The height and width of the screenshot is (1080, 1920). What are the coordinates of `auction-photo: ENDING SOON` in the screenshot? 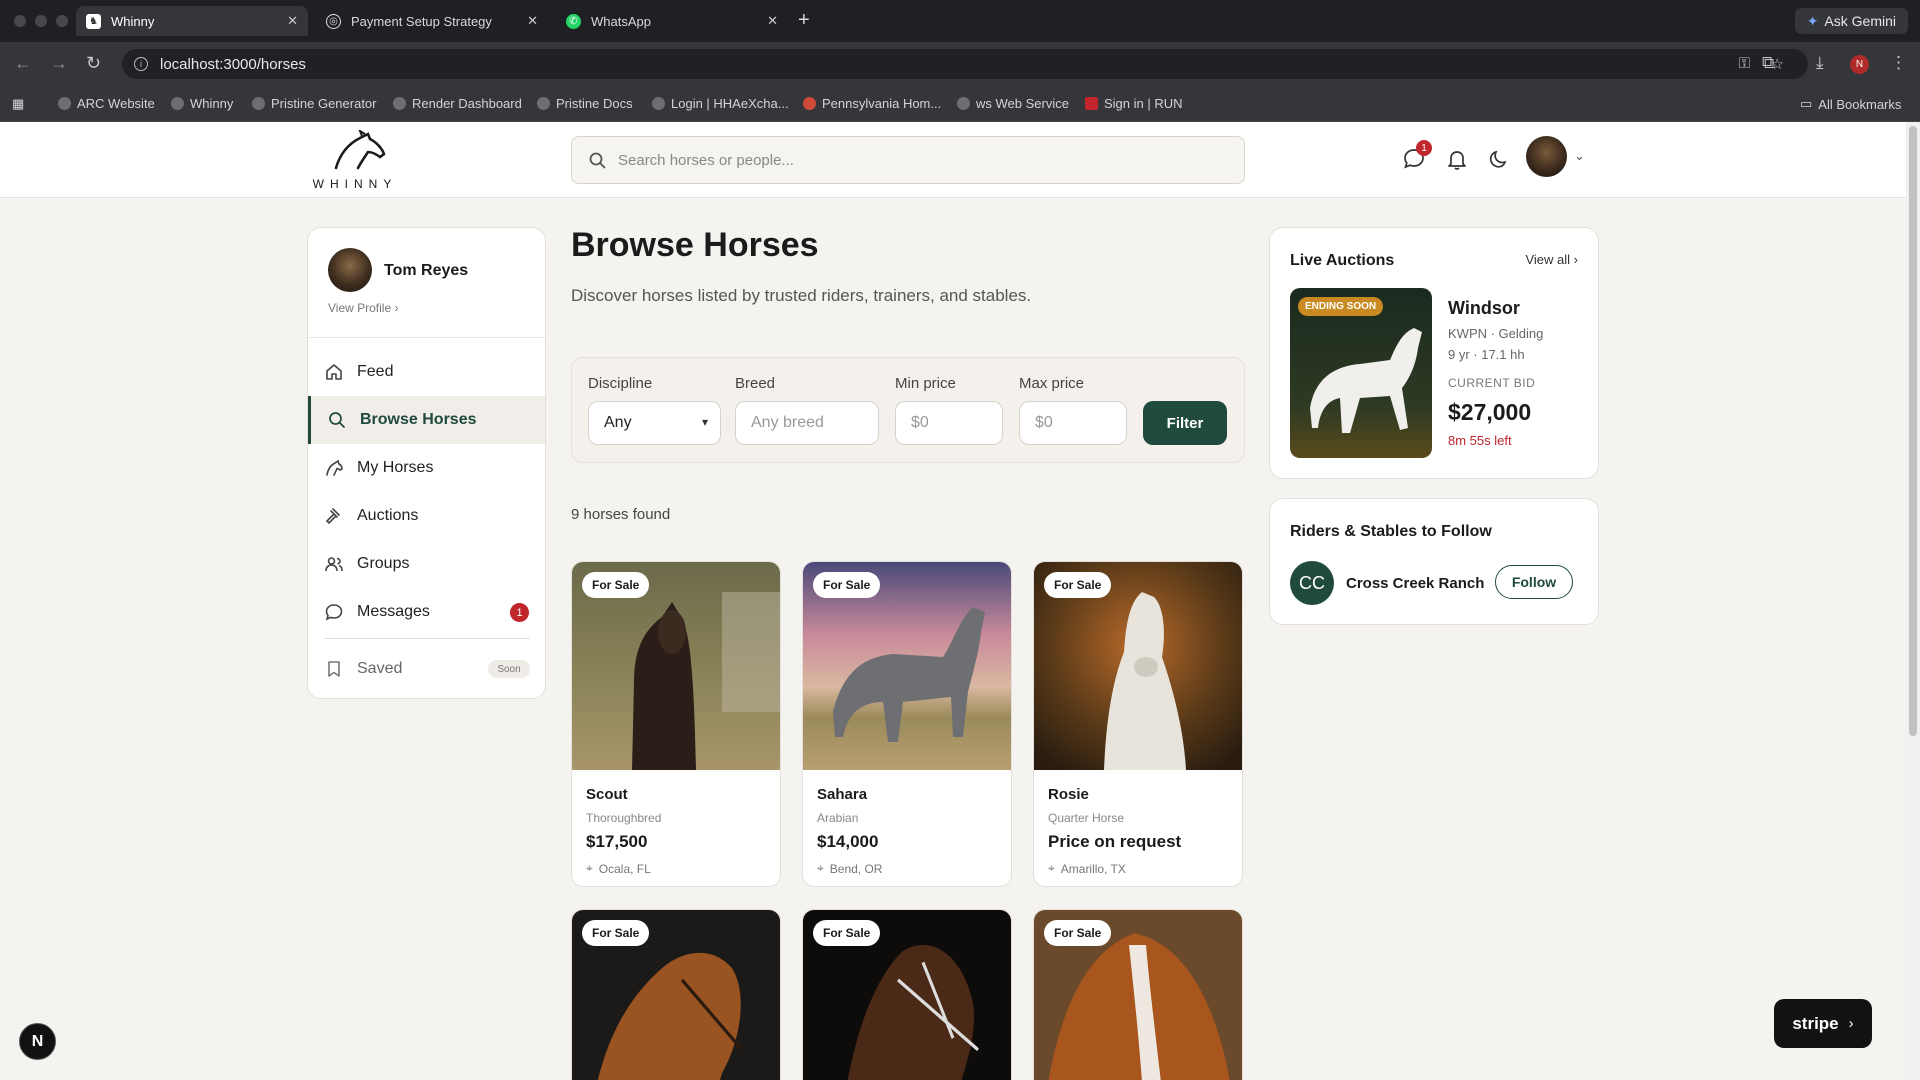 It's located at (1361, 373).